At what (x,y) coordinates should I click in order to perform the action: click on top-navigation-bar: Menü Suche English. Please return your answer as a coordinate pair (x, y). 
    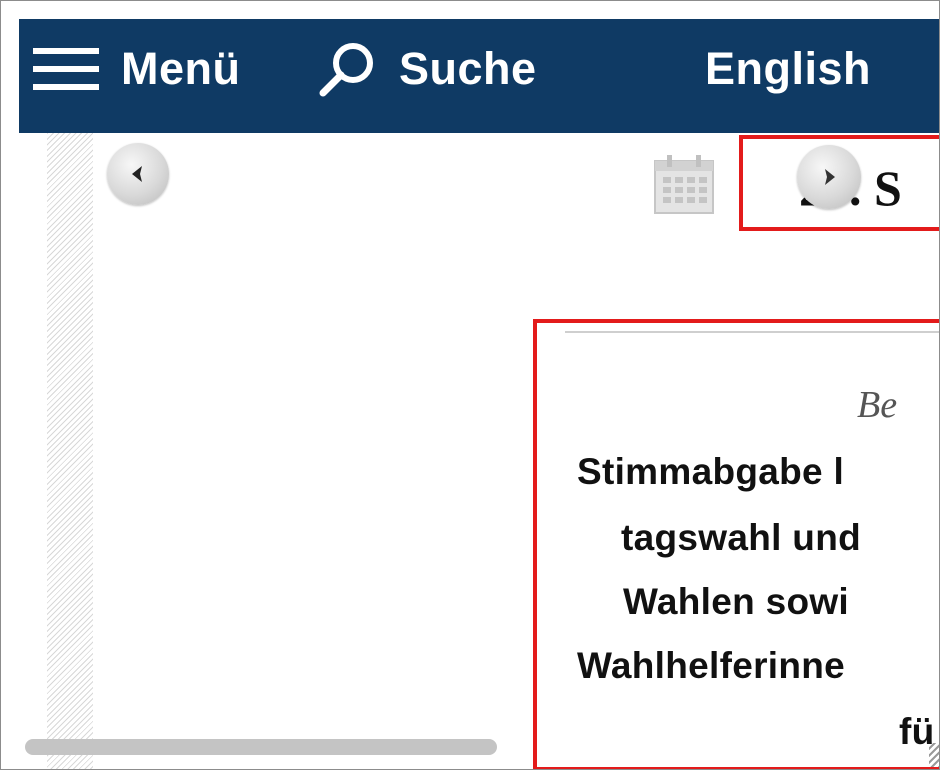
    Looking at the image, I should click on (479, 76).